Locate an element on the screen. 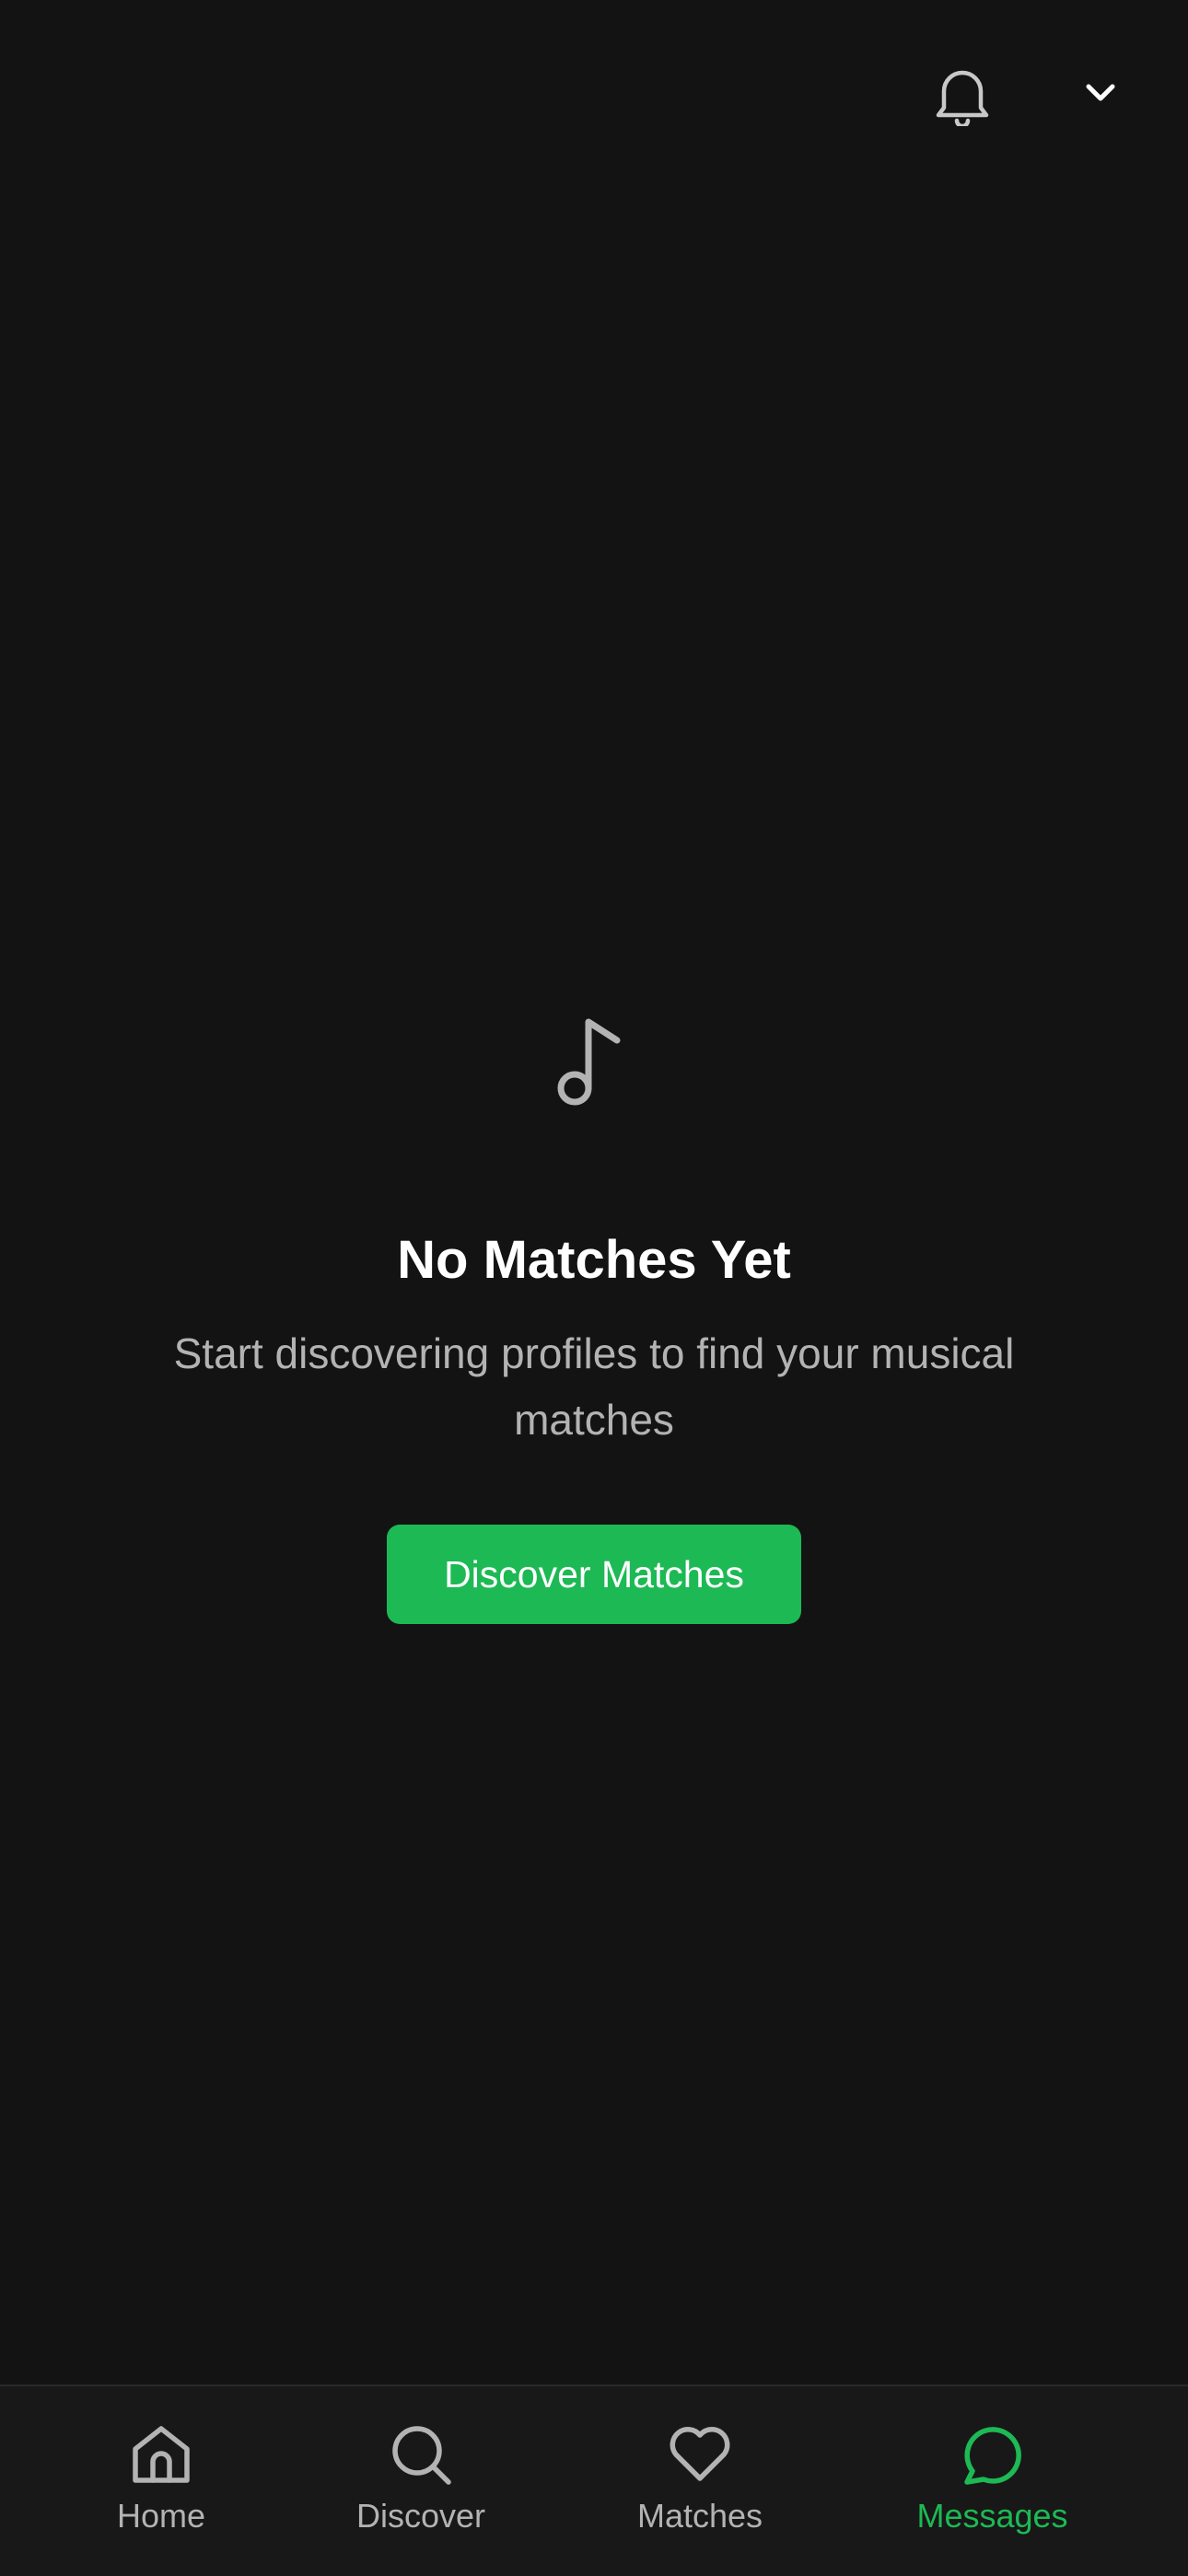  tab-label-messages: Messages is located at coordinates (992, 2516).